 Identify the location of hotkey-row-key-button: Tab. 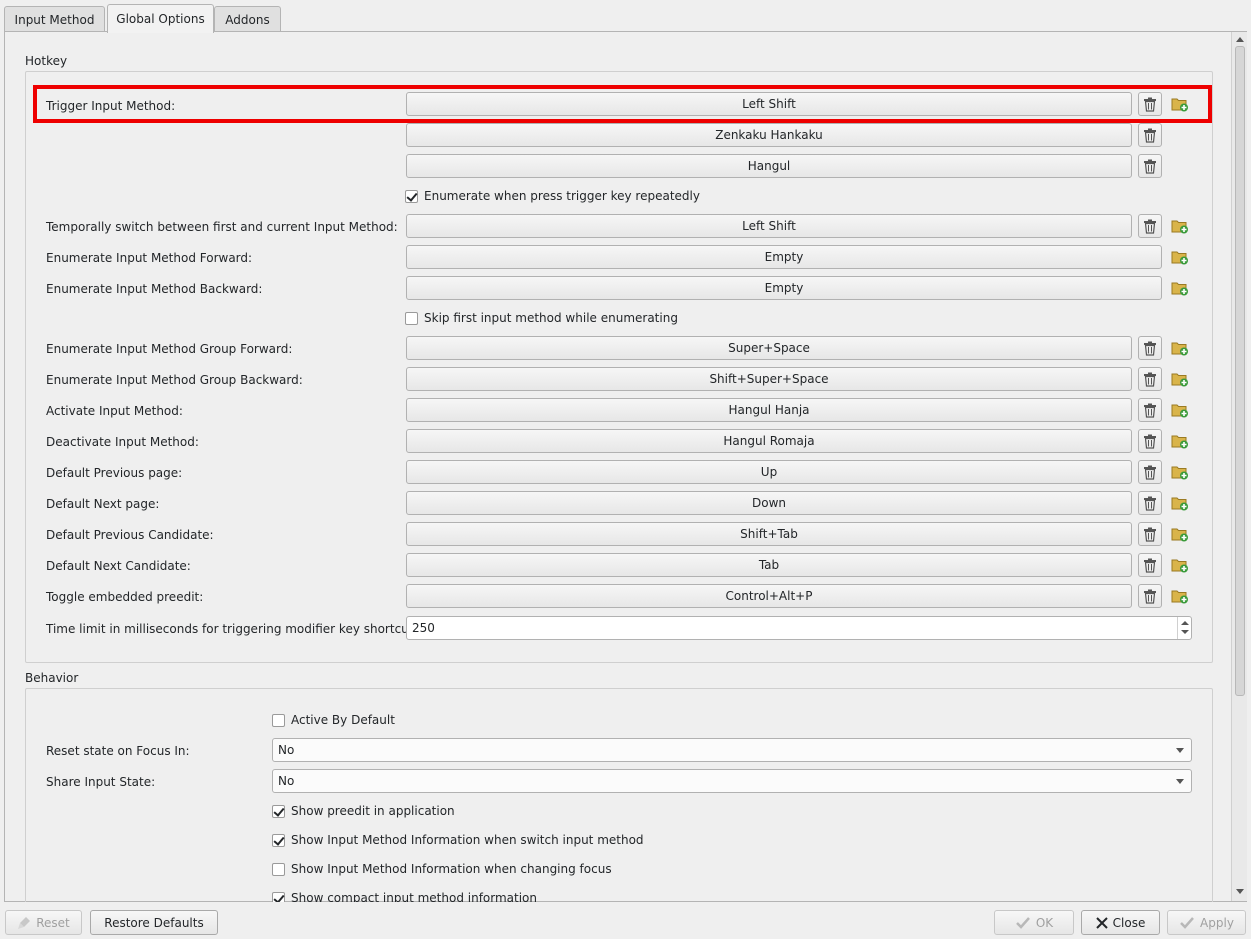
(769, 565).